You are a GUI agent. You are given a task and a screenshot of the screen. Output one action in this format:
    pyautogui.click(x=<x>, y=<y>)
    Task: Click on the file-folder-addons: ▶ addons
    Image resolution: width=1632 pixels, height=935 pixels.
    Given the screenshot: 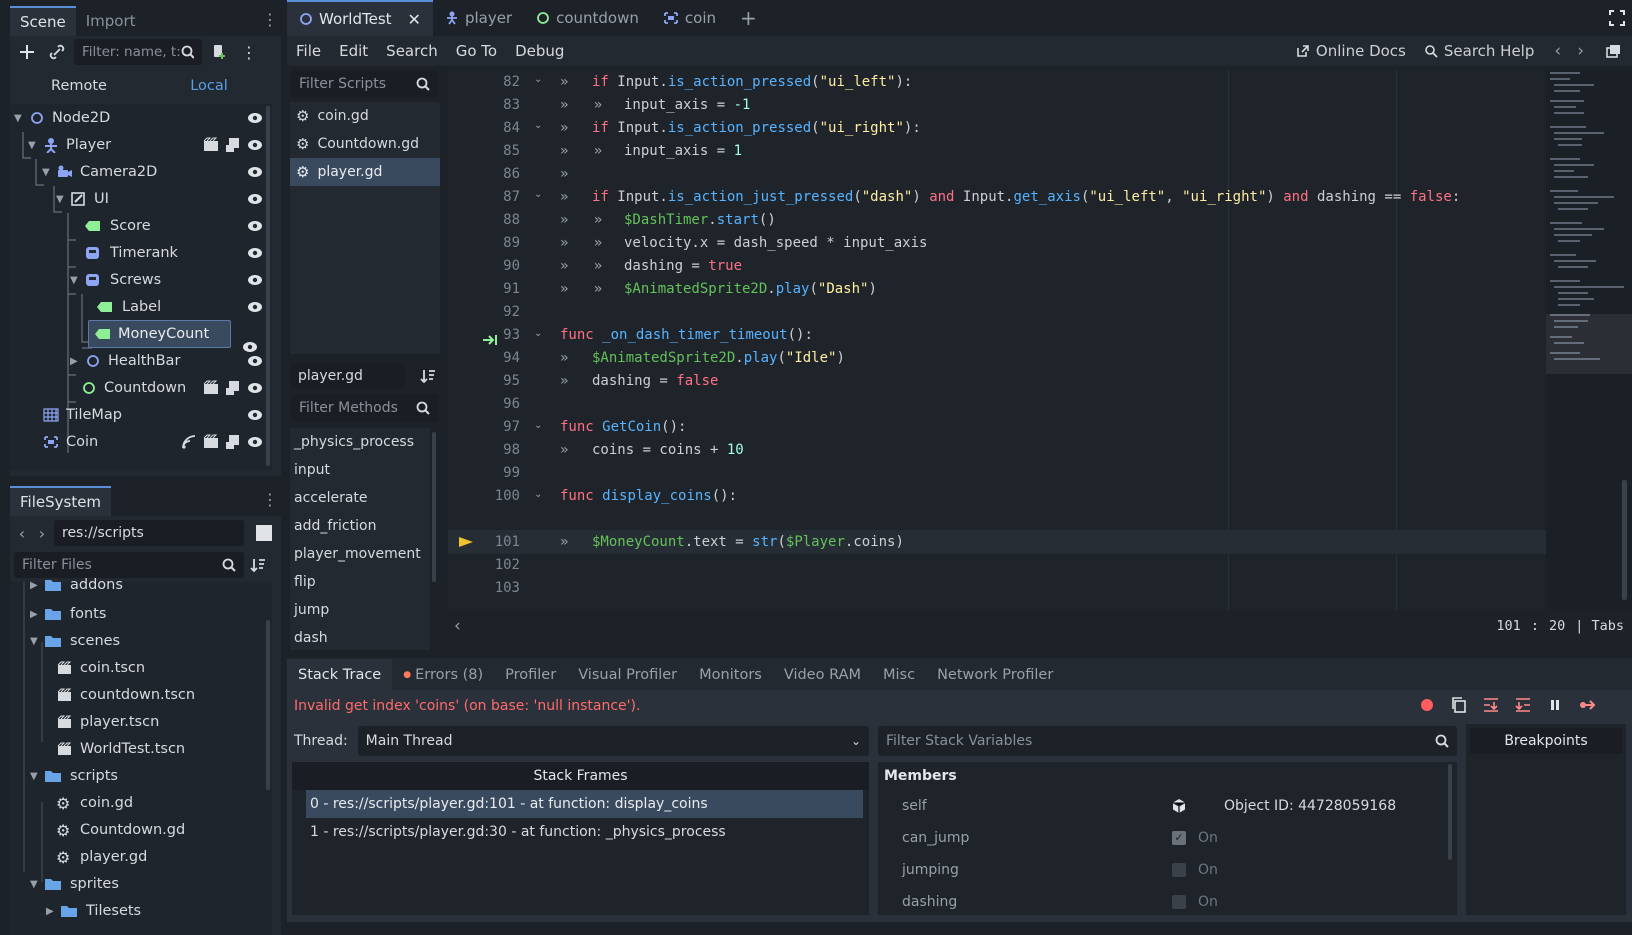 What is the action you would take?
    pyautogui.click(x=140, y=585)
    